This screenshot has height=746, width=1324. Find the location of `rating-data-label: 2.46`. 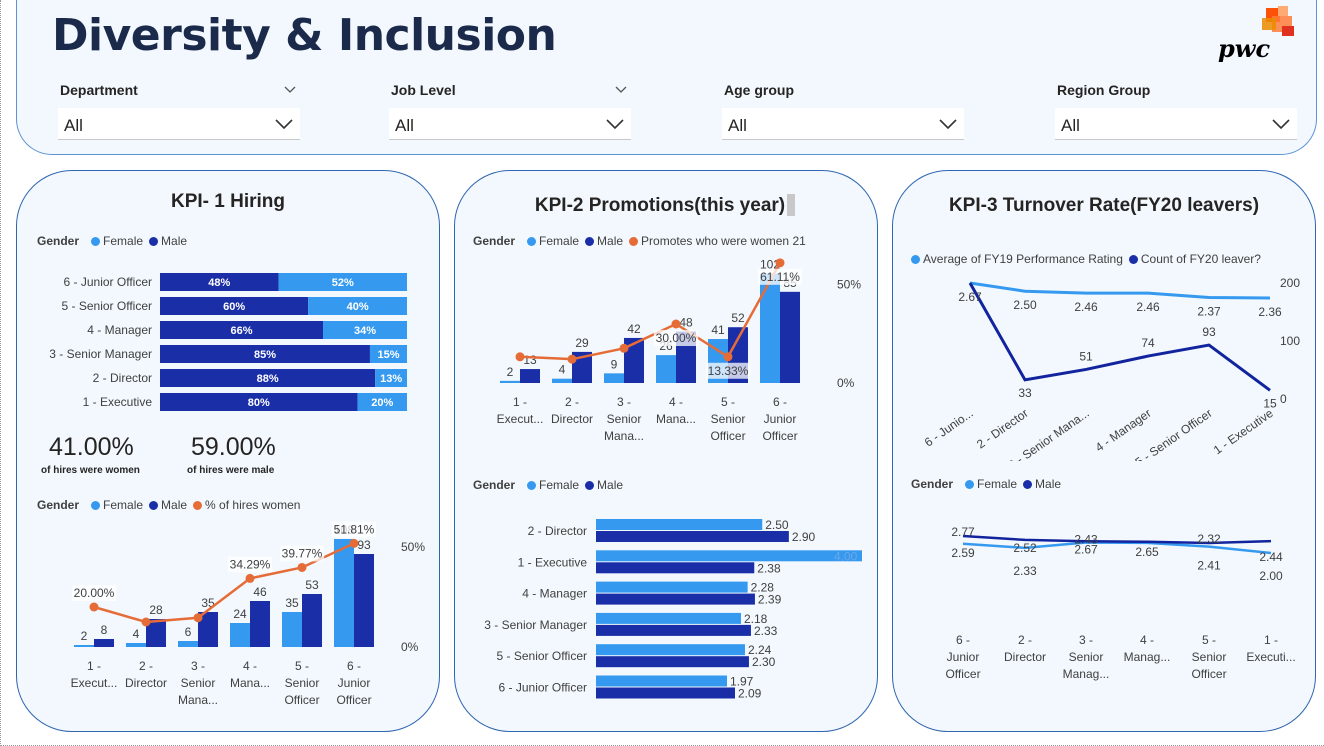

rating-data-label: 2.46 is located at coordinates (1086, 307).